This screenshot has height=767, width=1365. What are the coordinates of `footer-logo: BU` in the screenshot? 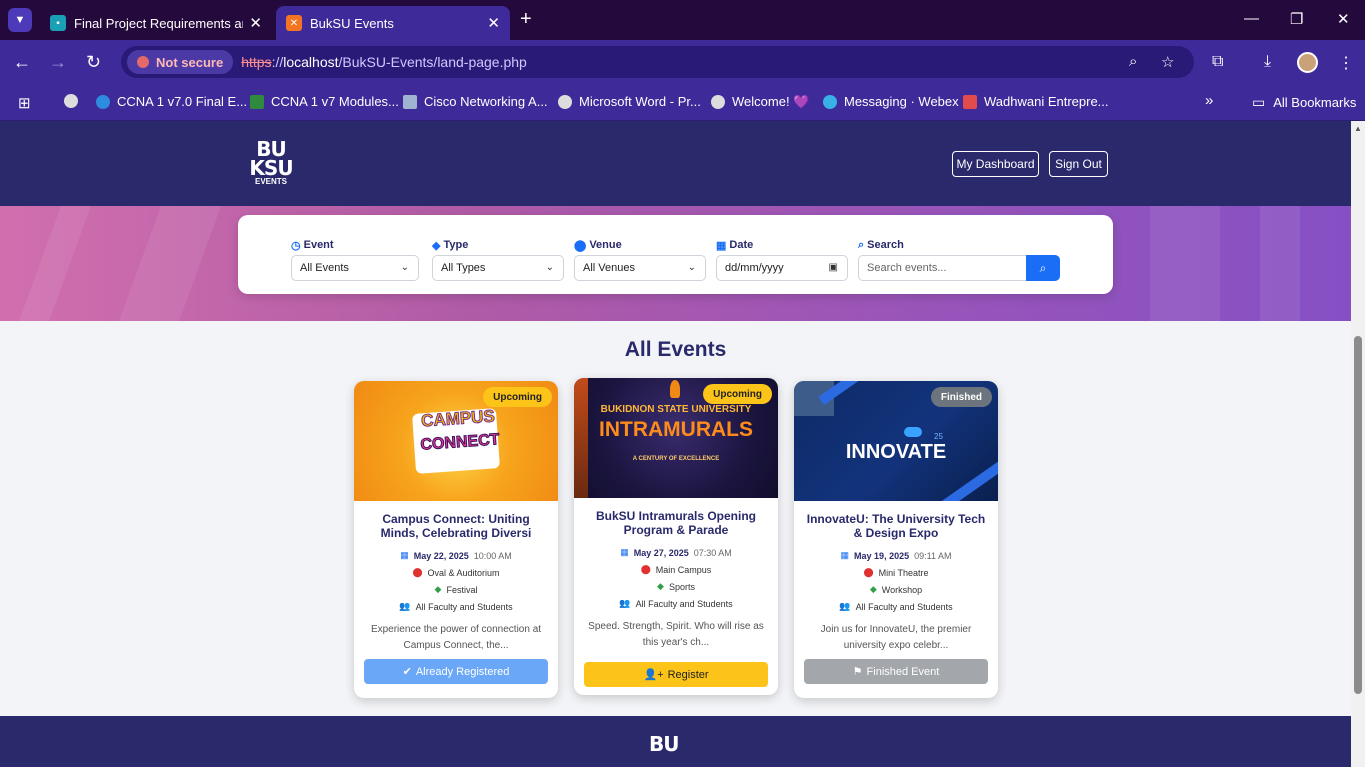 It's located at (664, 744).